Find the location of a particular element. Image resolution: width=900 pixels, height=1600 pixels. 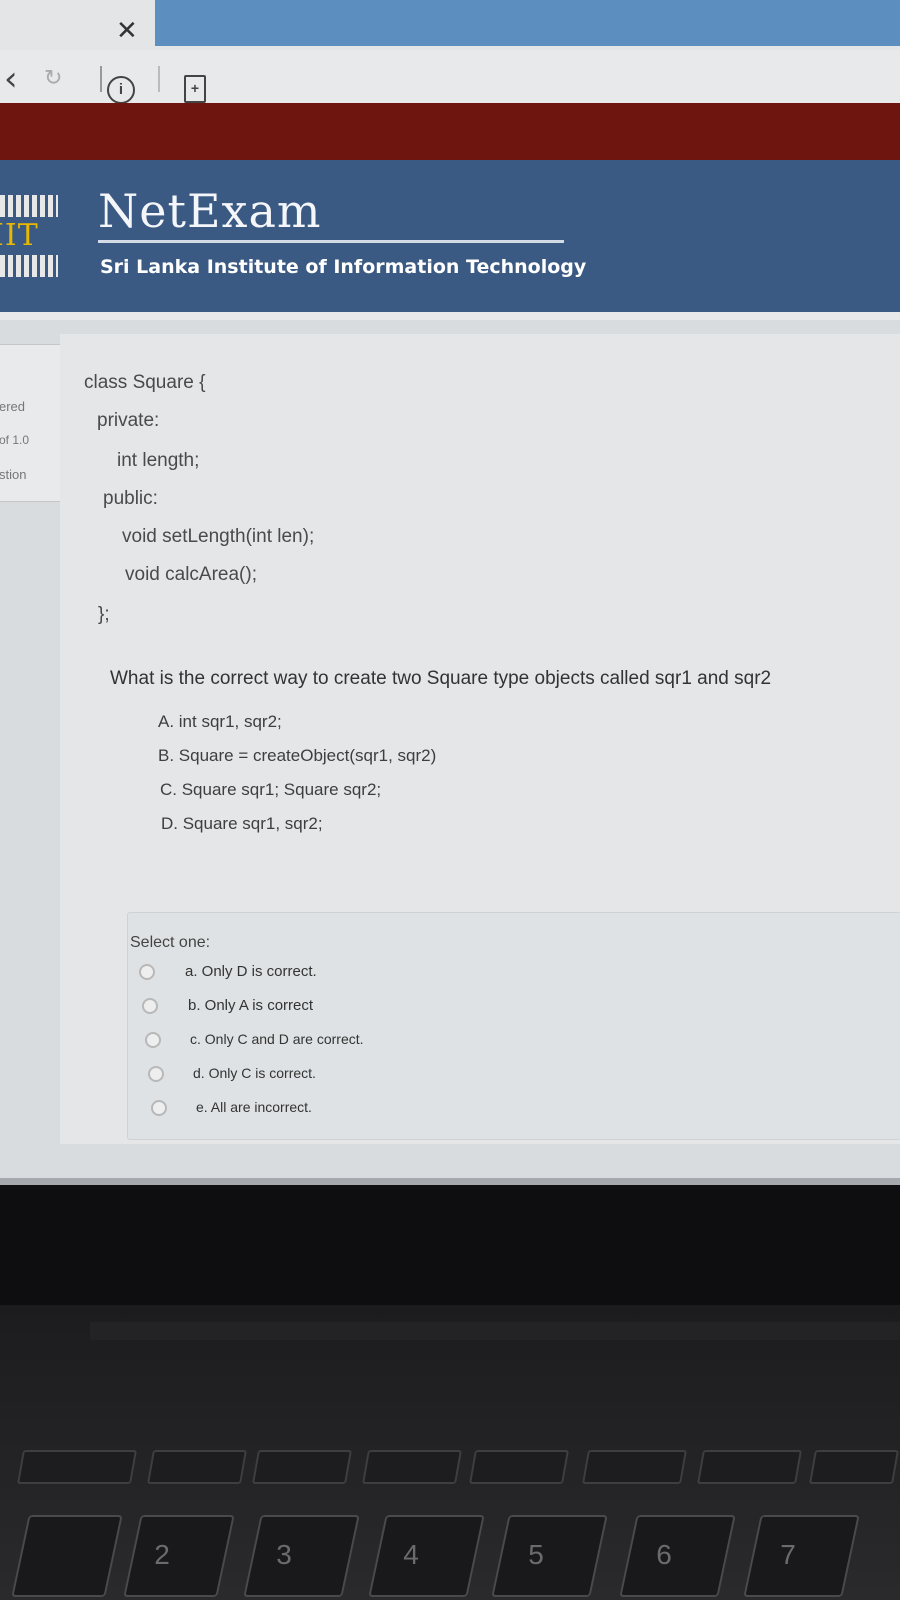

answer-radio-a is located at coordinates (147, 972).